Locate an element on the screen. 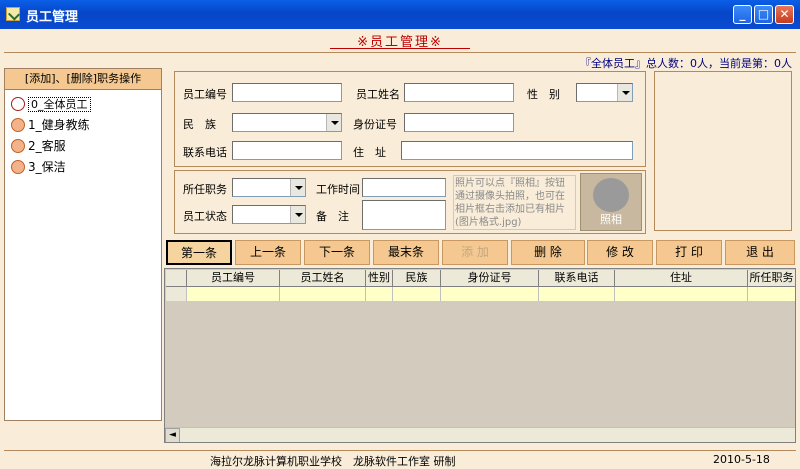 Image resolution: width=800 pixels, height=469 pixels. photo-frame is located at coordinates (723, 151).